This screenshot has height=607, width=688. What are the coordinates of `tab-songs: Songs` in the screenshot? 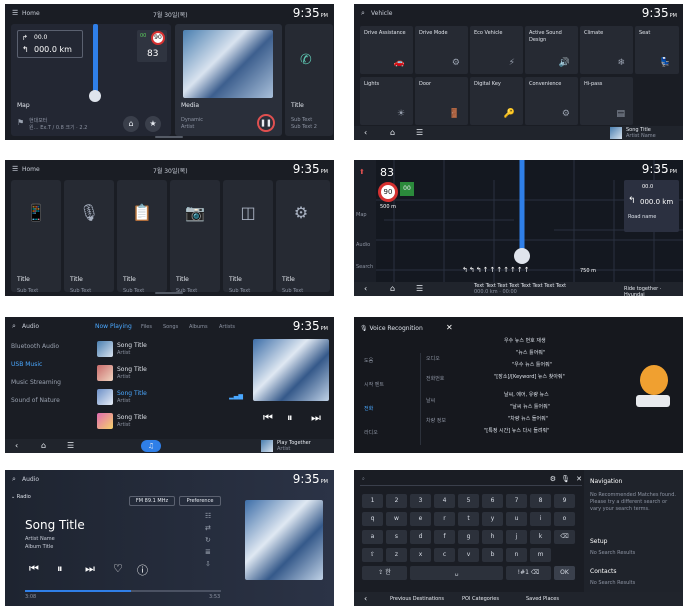 It's located at (170, 327).